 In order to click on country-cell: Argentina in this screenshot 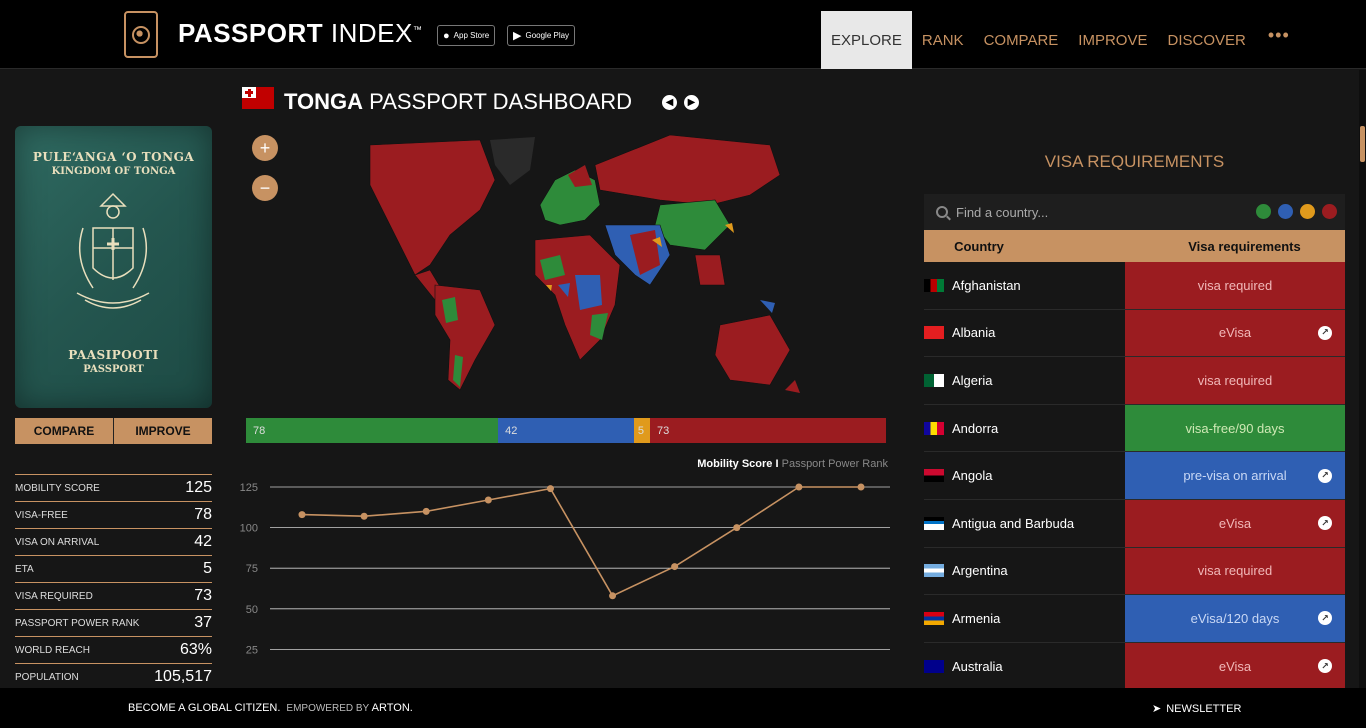, I will do `click(1024, 571)`.